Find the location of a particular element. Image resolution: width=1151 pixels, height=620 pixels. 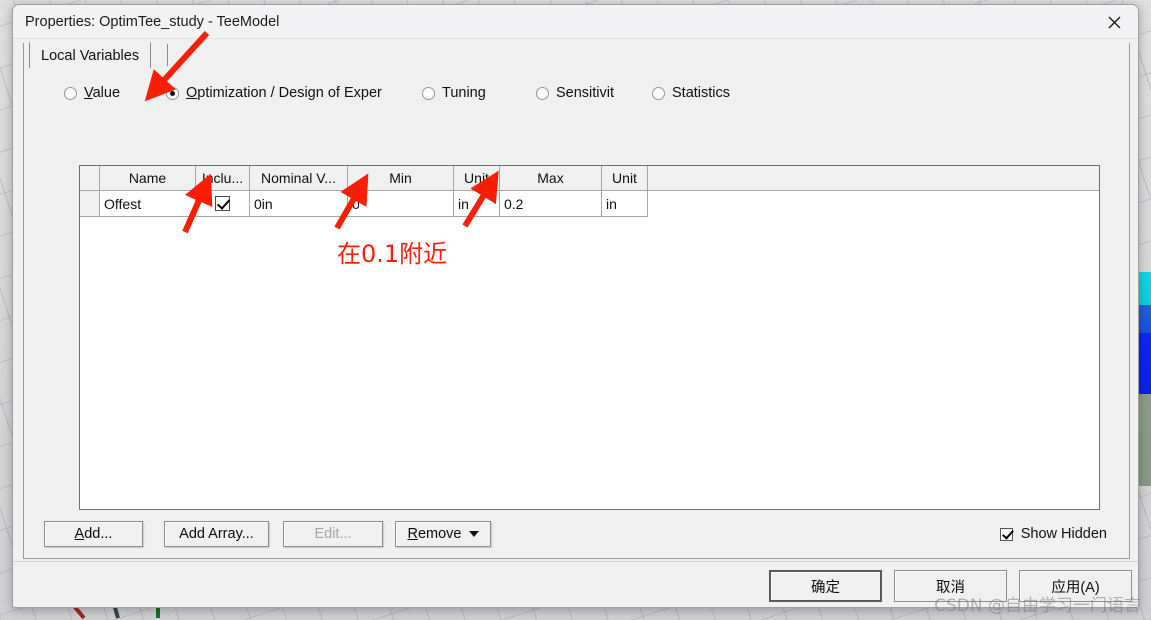

cell-include is located at coordinates (223, 204).